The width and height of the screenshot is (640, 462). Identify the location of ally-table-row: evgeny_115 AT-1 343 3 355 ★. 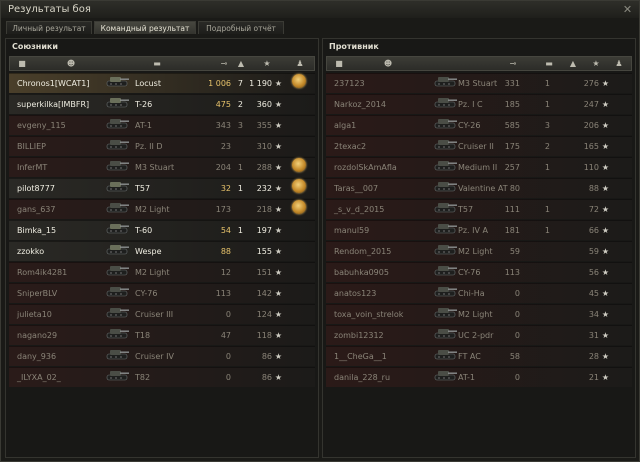
(162, 125).